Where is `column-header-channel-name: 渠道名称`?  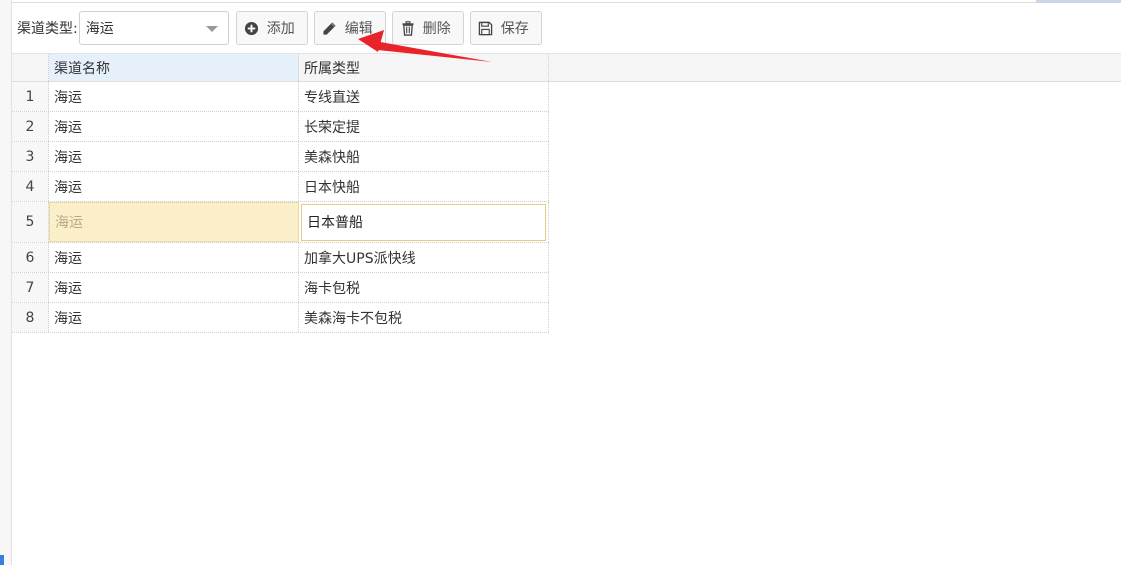
column-header-channel-name: 渠道名称 is located at coordinates (174, 67).